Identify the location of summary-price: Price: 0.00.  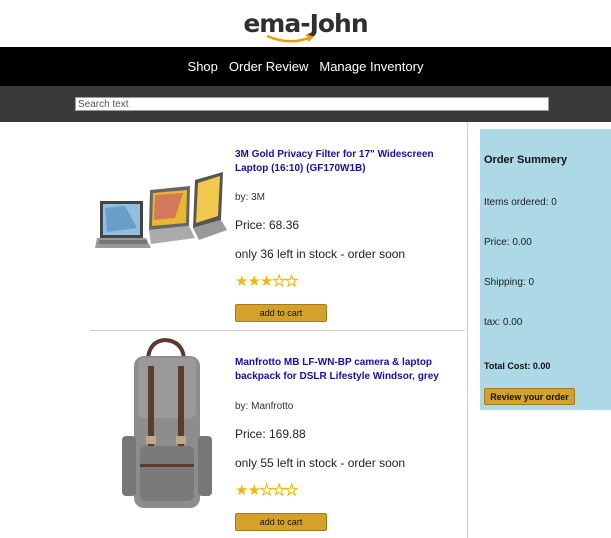
(508, 242).